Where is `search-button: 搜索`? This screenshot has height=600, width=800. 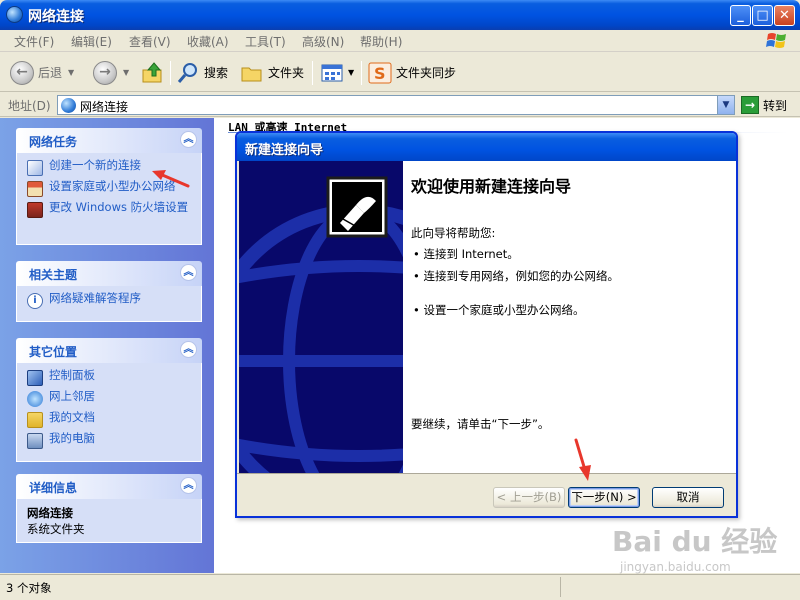 search-button: 搜索 is located at coordinates (202, 72).